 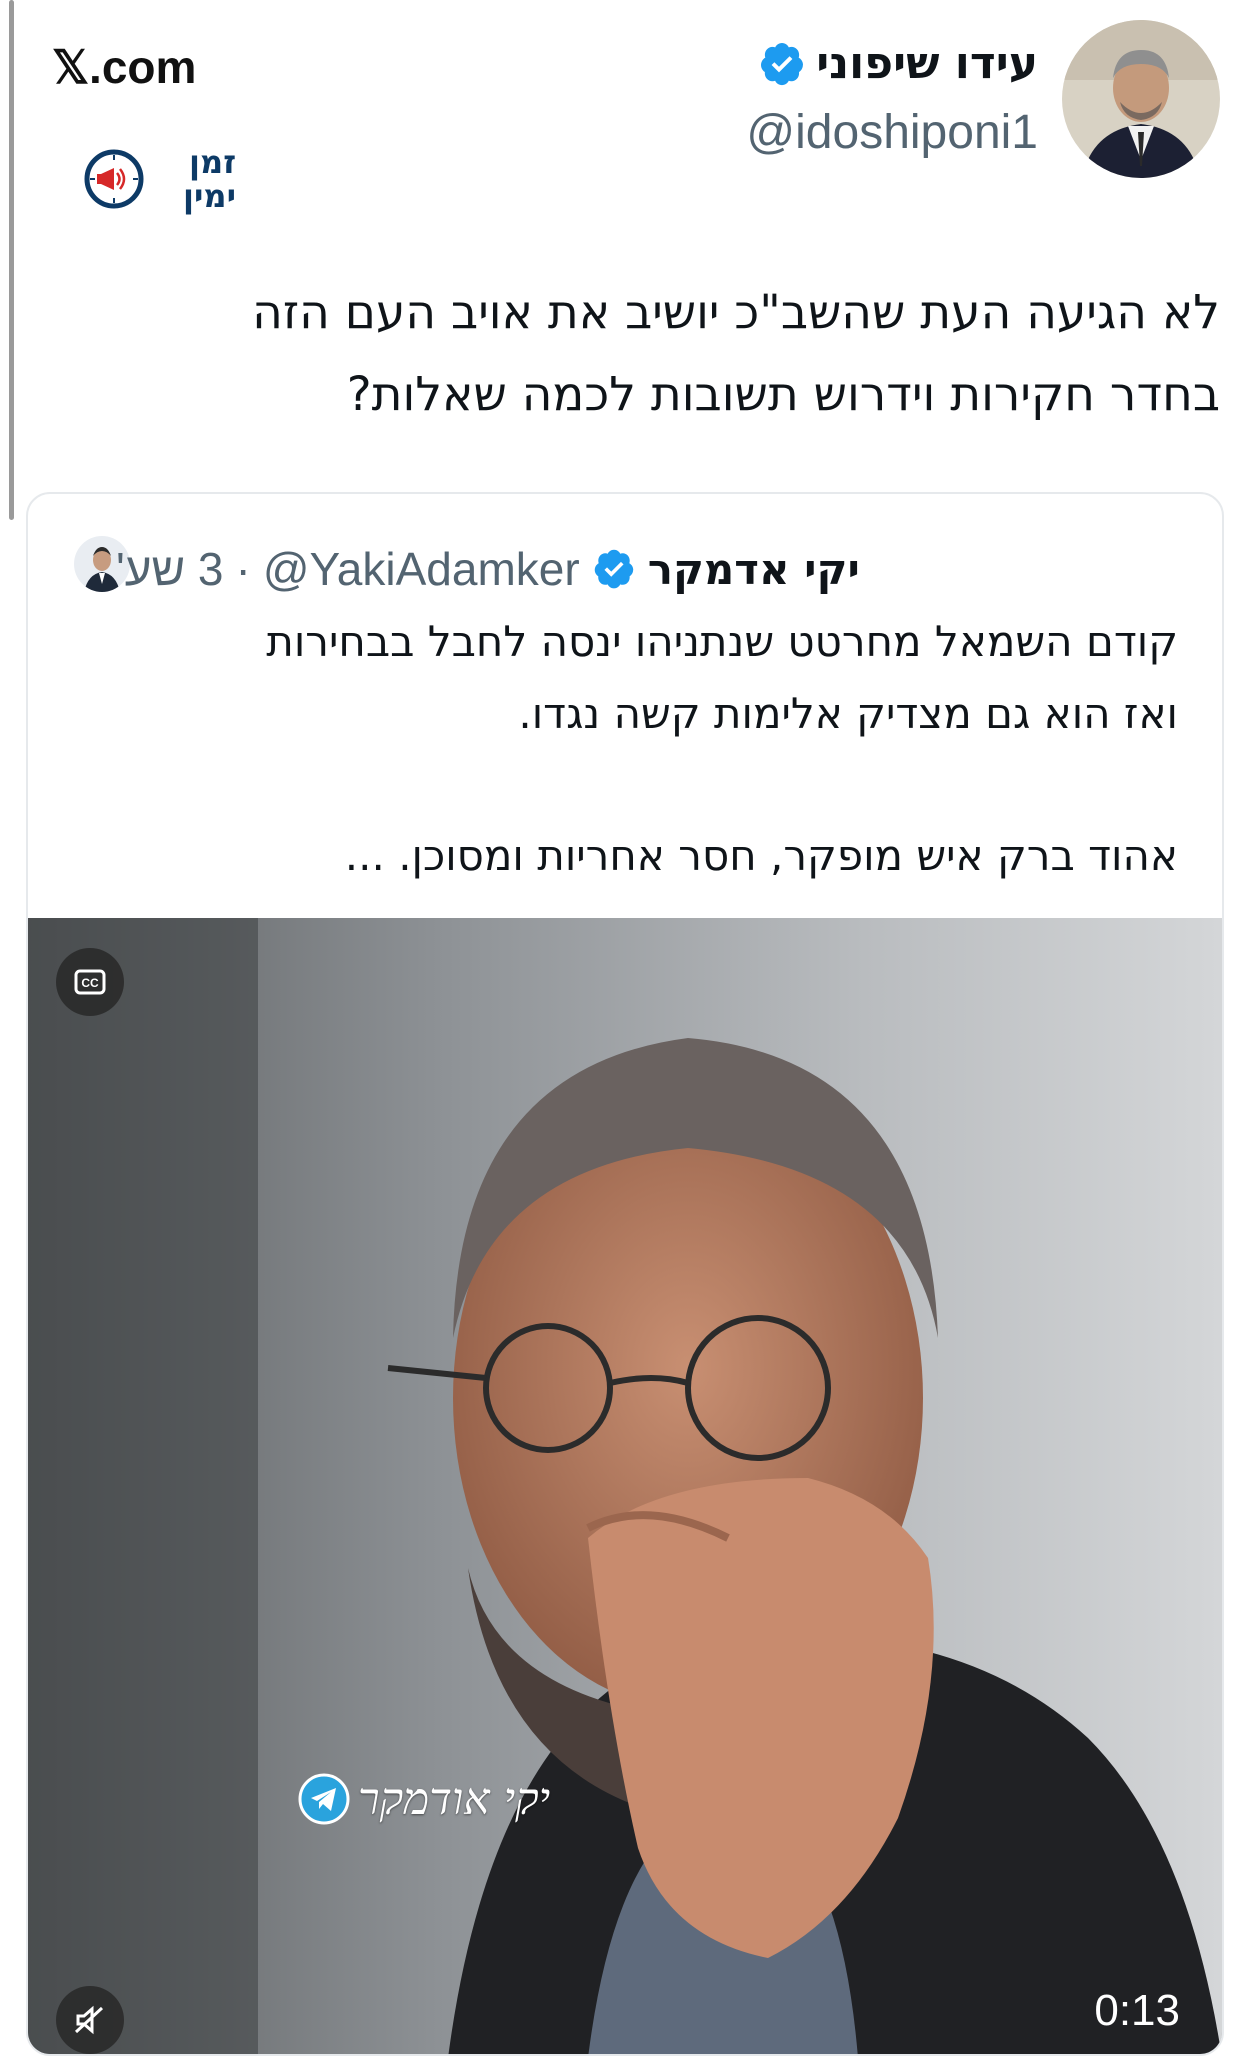 I want to click on channel-logo: זמן ימין, so click(x=160, y=185).